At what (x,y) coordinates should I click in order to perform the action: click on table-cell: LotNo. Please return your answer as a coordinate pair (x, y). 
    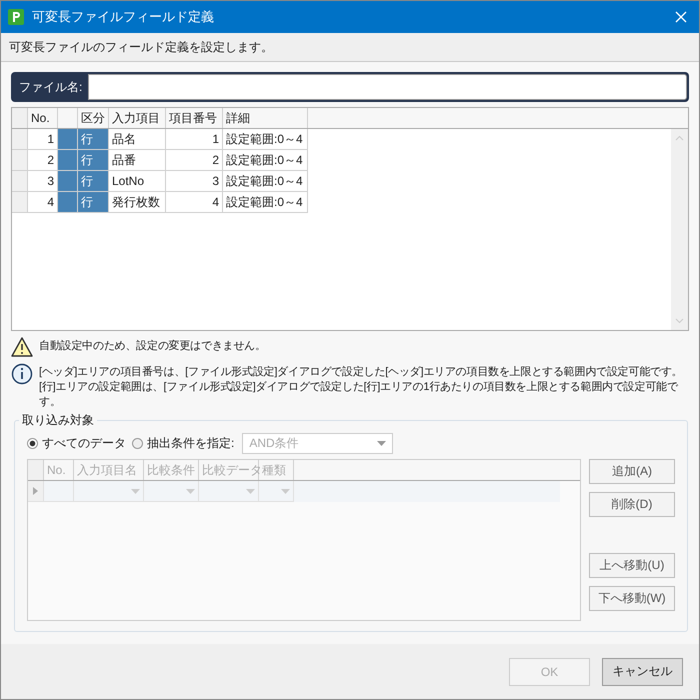
    Looking at the image, I should click on (137, 181).